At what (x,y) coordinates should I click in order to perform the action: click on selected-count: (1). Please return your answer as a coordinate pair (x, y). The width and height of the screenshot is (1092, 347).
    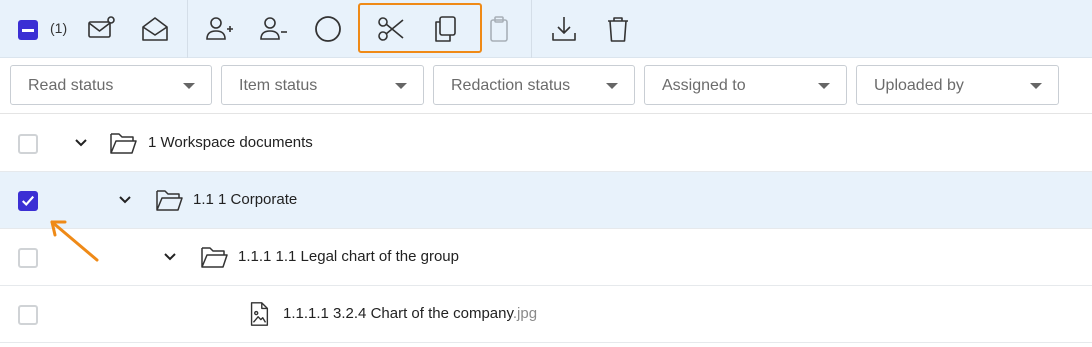
    Looking at the image, I should click on (59, 28).